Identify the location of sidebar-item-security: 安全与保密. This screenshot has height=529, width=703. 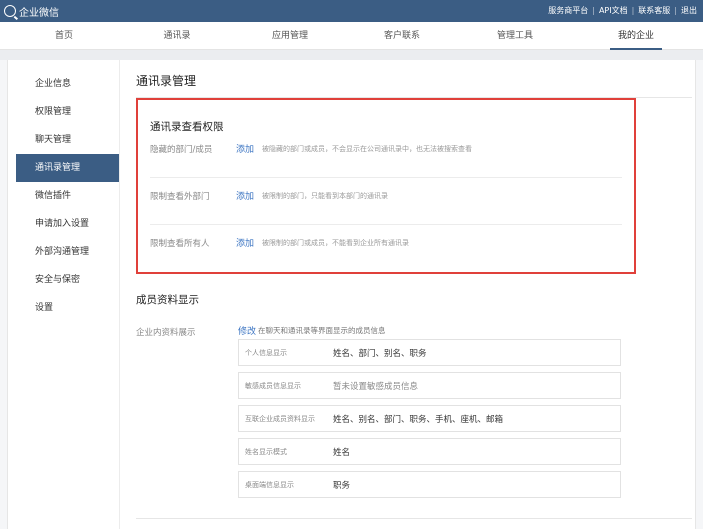
(67, 280).